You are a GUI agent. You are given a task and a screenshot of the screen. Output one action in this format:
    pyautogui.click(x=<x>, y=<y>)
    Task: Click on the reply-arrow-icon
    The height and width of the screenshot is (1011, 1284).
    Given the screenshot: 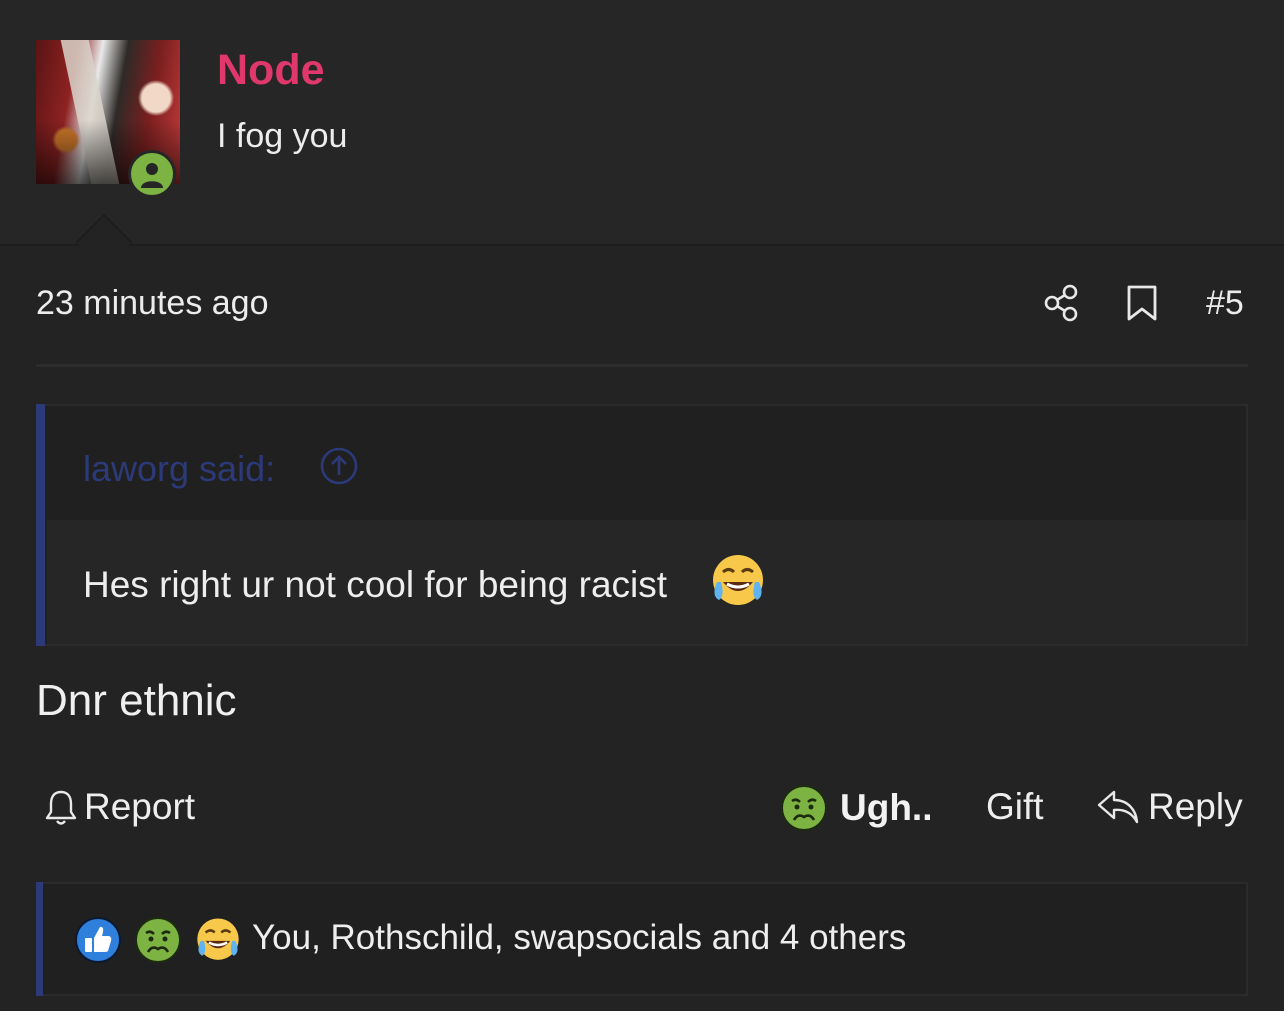 What is the action you would take?
    pyautogui.click(x=1118, y=807)
    